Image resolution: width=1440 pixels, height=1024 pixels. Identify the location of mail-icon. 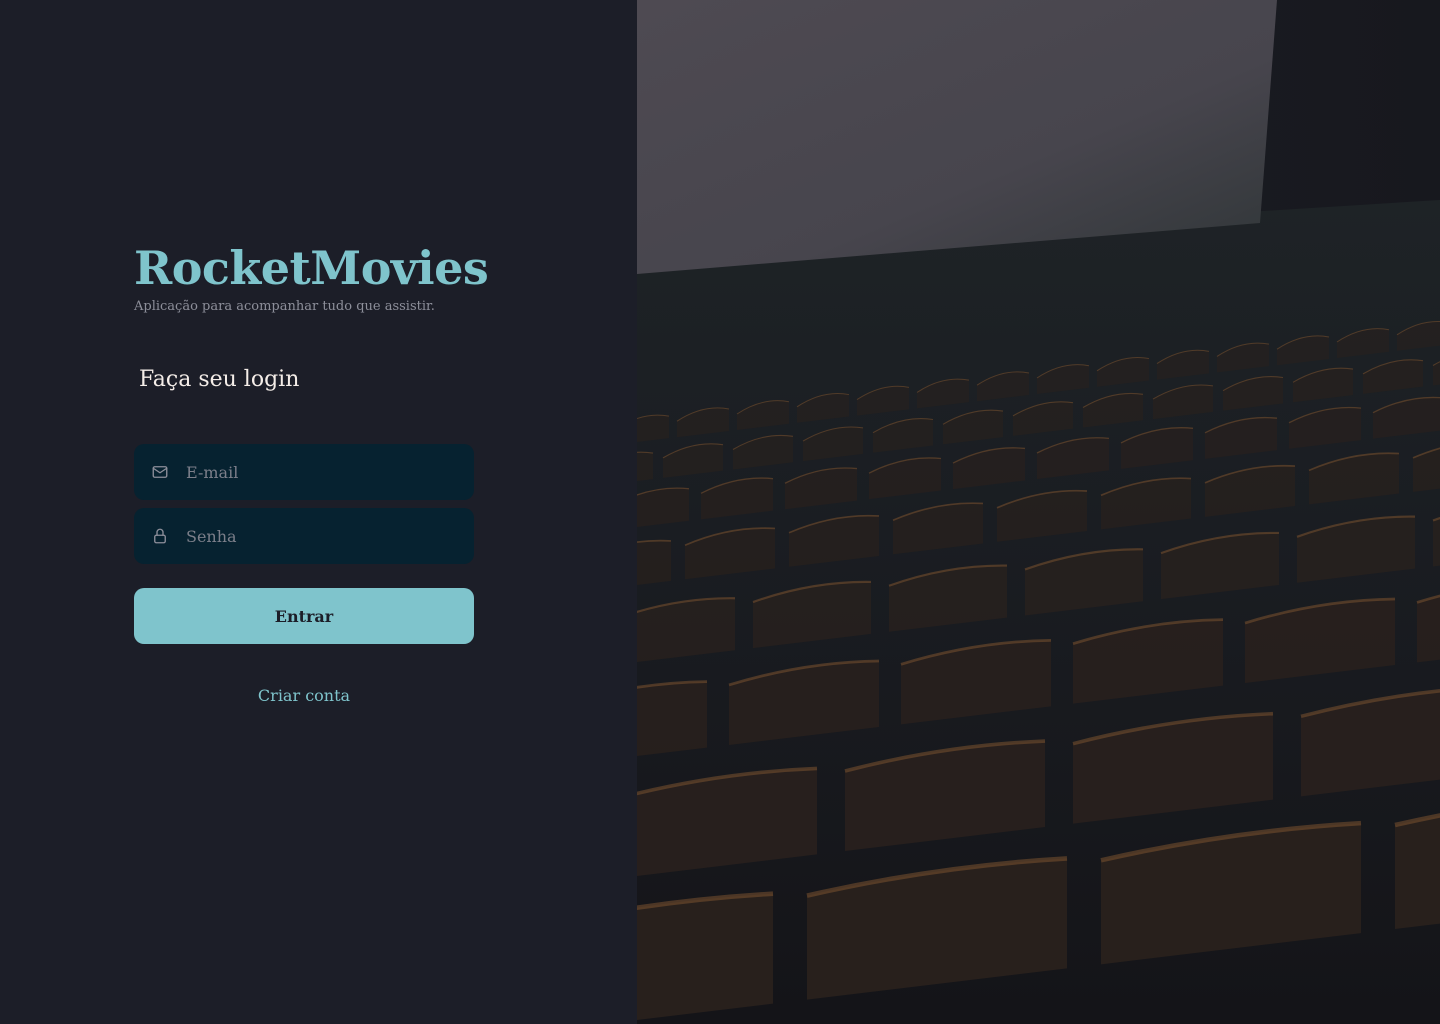
(160, 472).